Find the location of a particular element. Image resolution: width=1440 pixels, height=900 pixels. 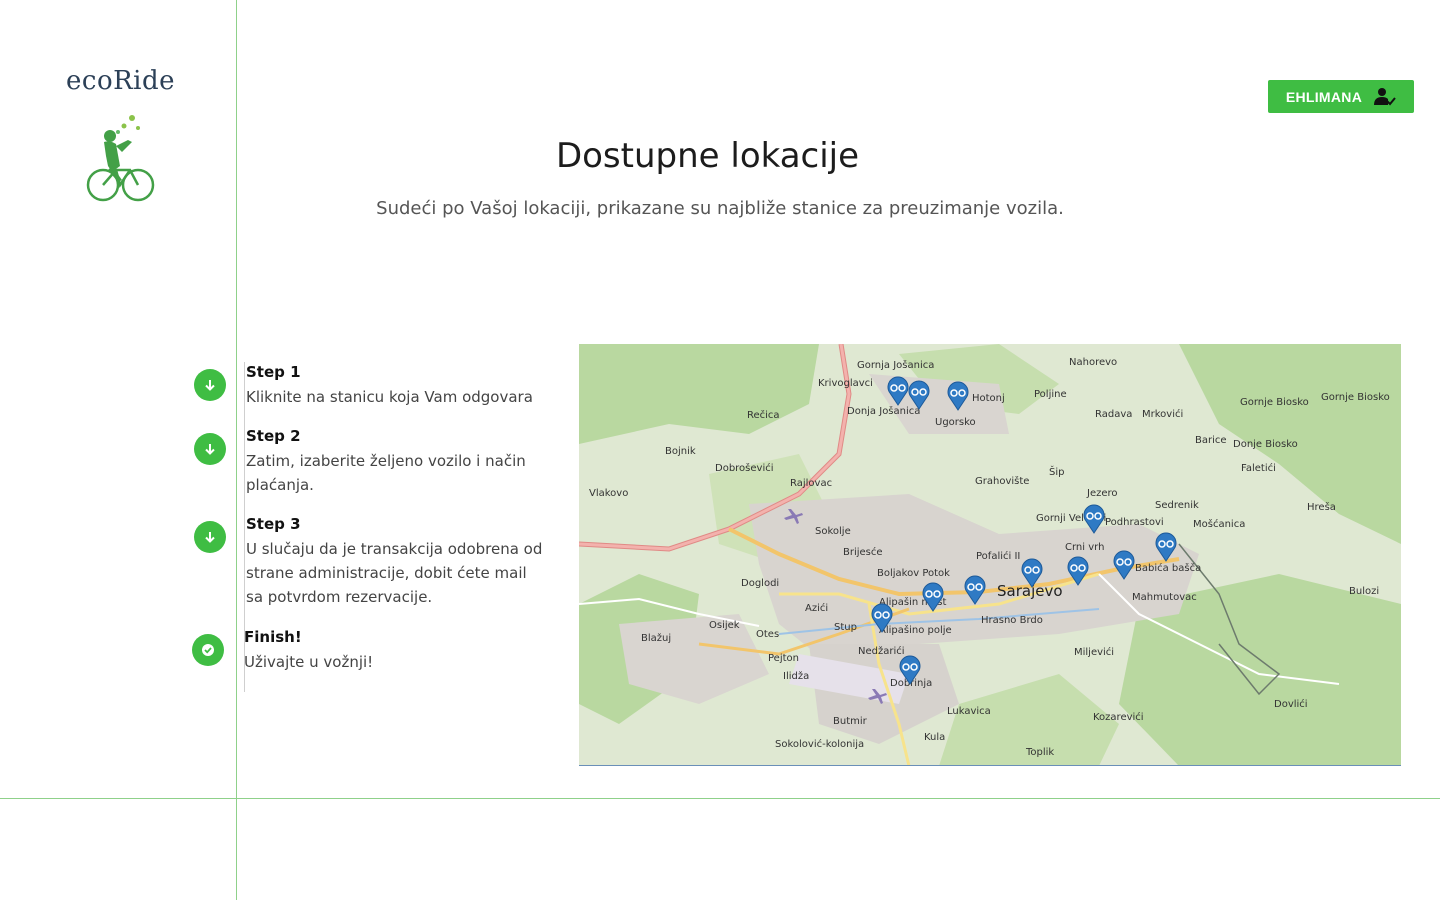

svg-text: Grahovište is located at coordinates (1002, 481).